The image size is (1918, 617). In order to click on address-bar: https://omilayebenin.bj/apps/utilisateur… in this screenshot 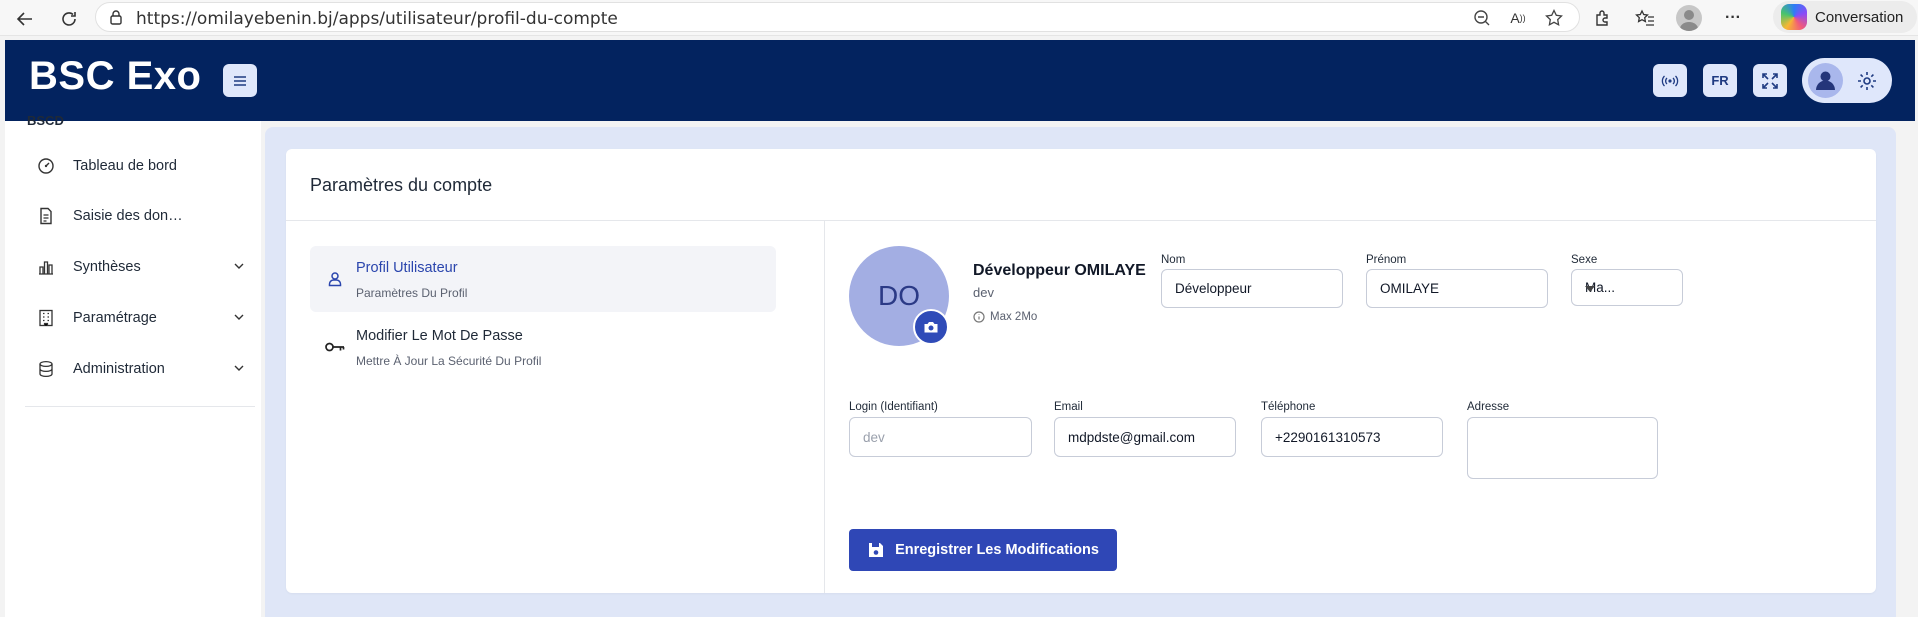, I will do `click(837, 17)`.